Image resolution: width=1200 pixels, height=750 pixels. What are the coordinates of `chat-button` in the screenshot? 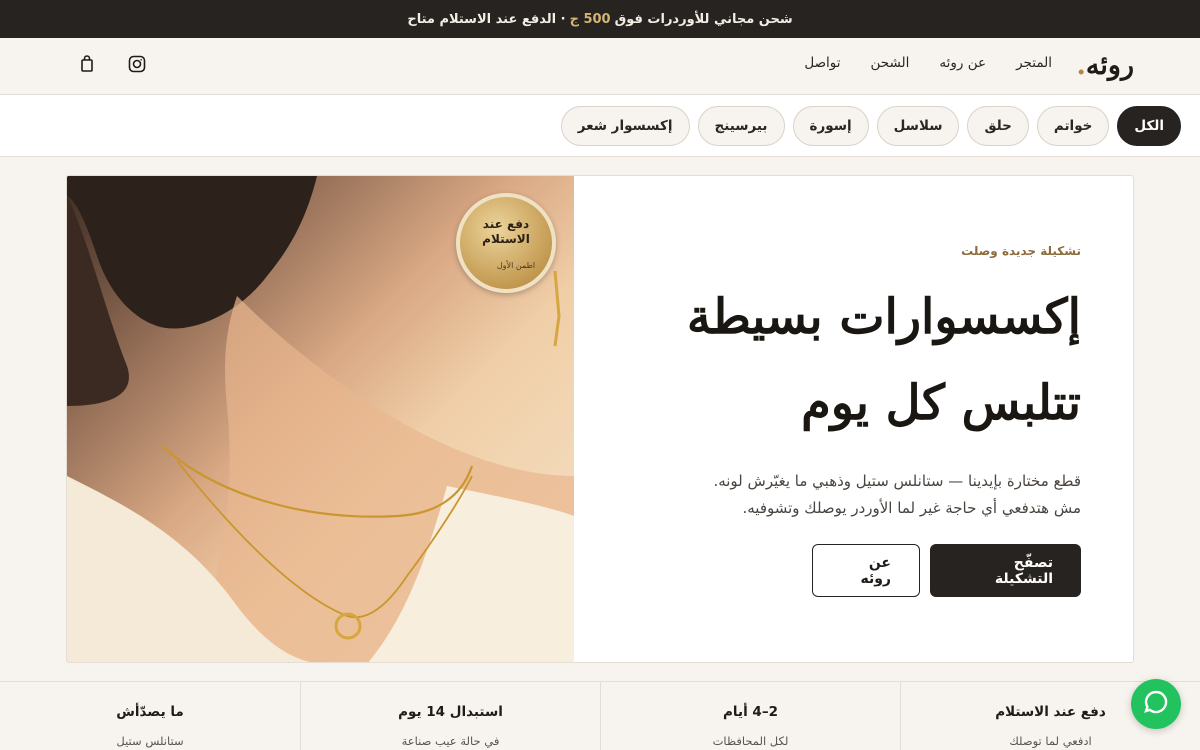 It's located at (1156, 704).